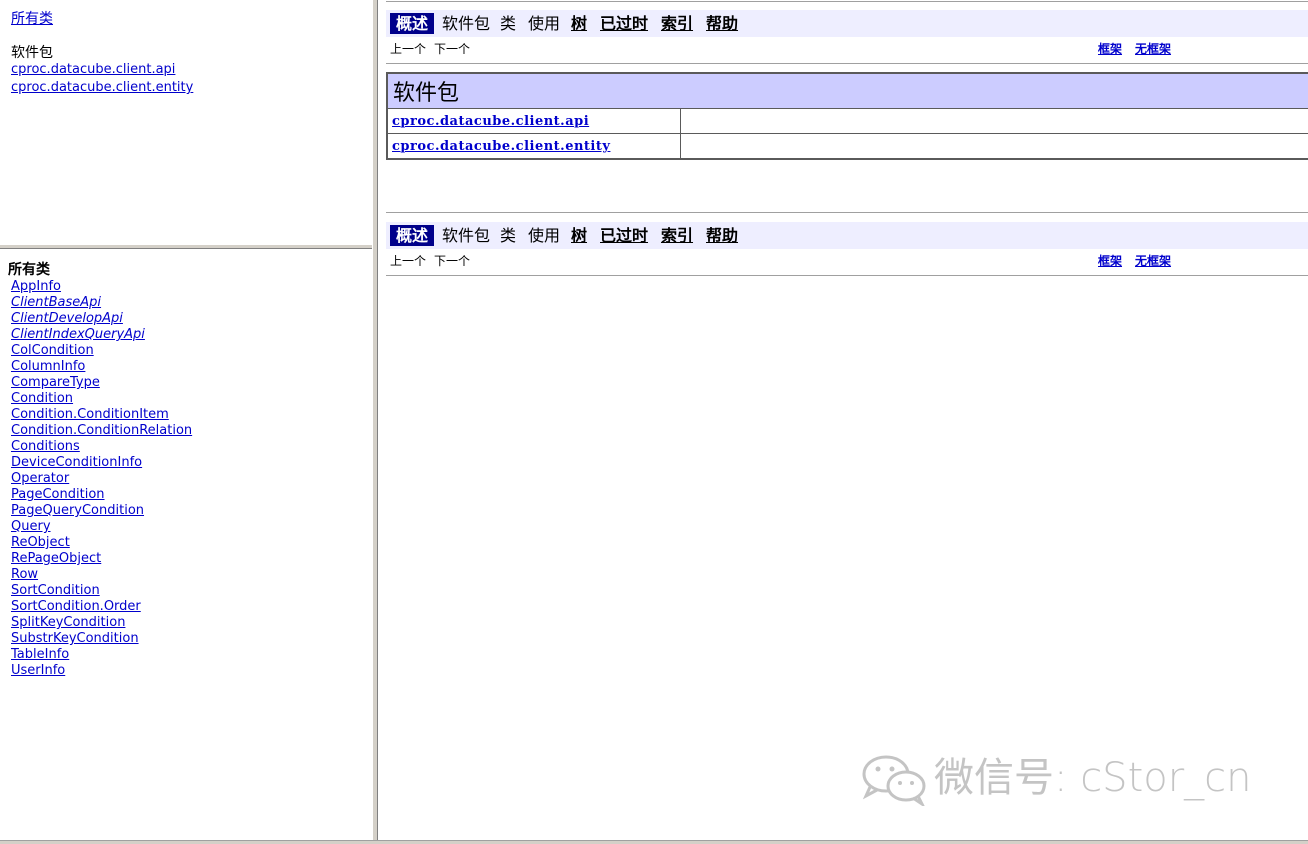  I want to click on watermark-text: 微信号: cStor_cn, so click(1093, 778).